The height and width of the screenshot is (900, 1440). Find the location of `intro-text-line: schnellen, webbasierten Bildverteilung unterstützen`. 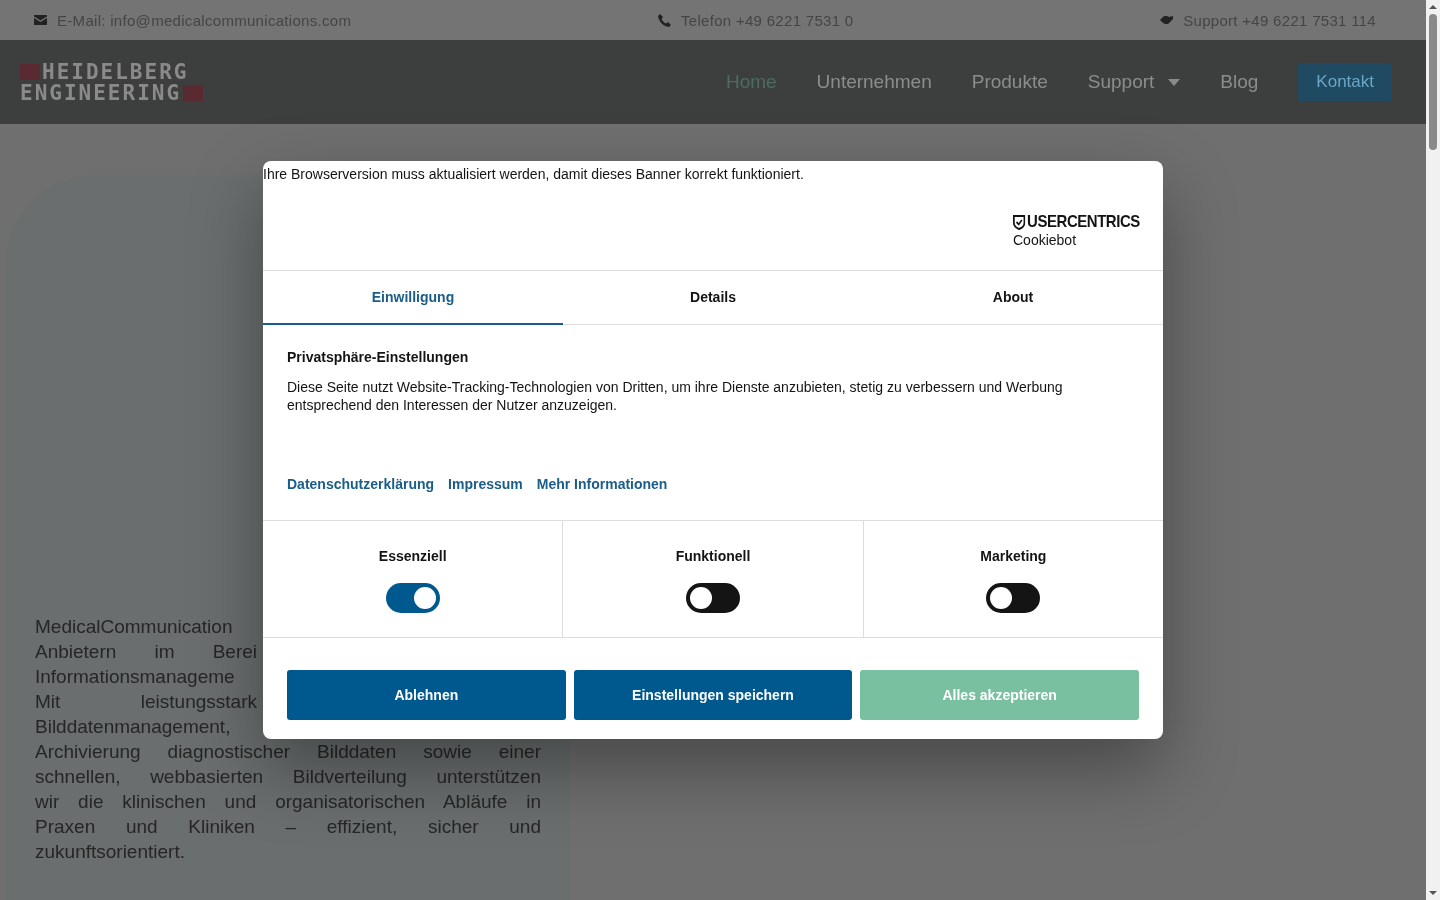

intro-text-line: schnellen, webbasierten Bildverteilung unterstützen is located at coordinates (288, 777).